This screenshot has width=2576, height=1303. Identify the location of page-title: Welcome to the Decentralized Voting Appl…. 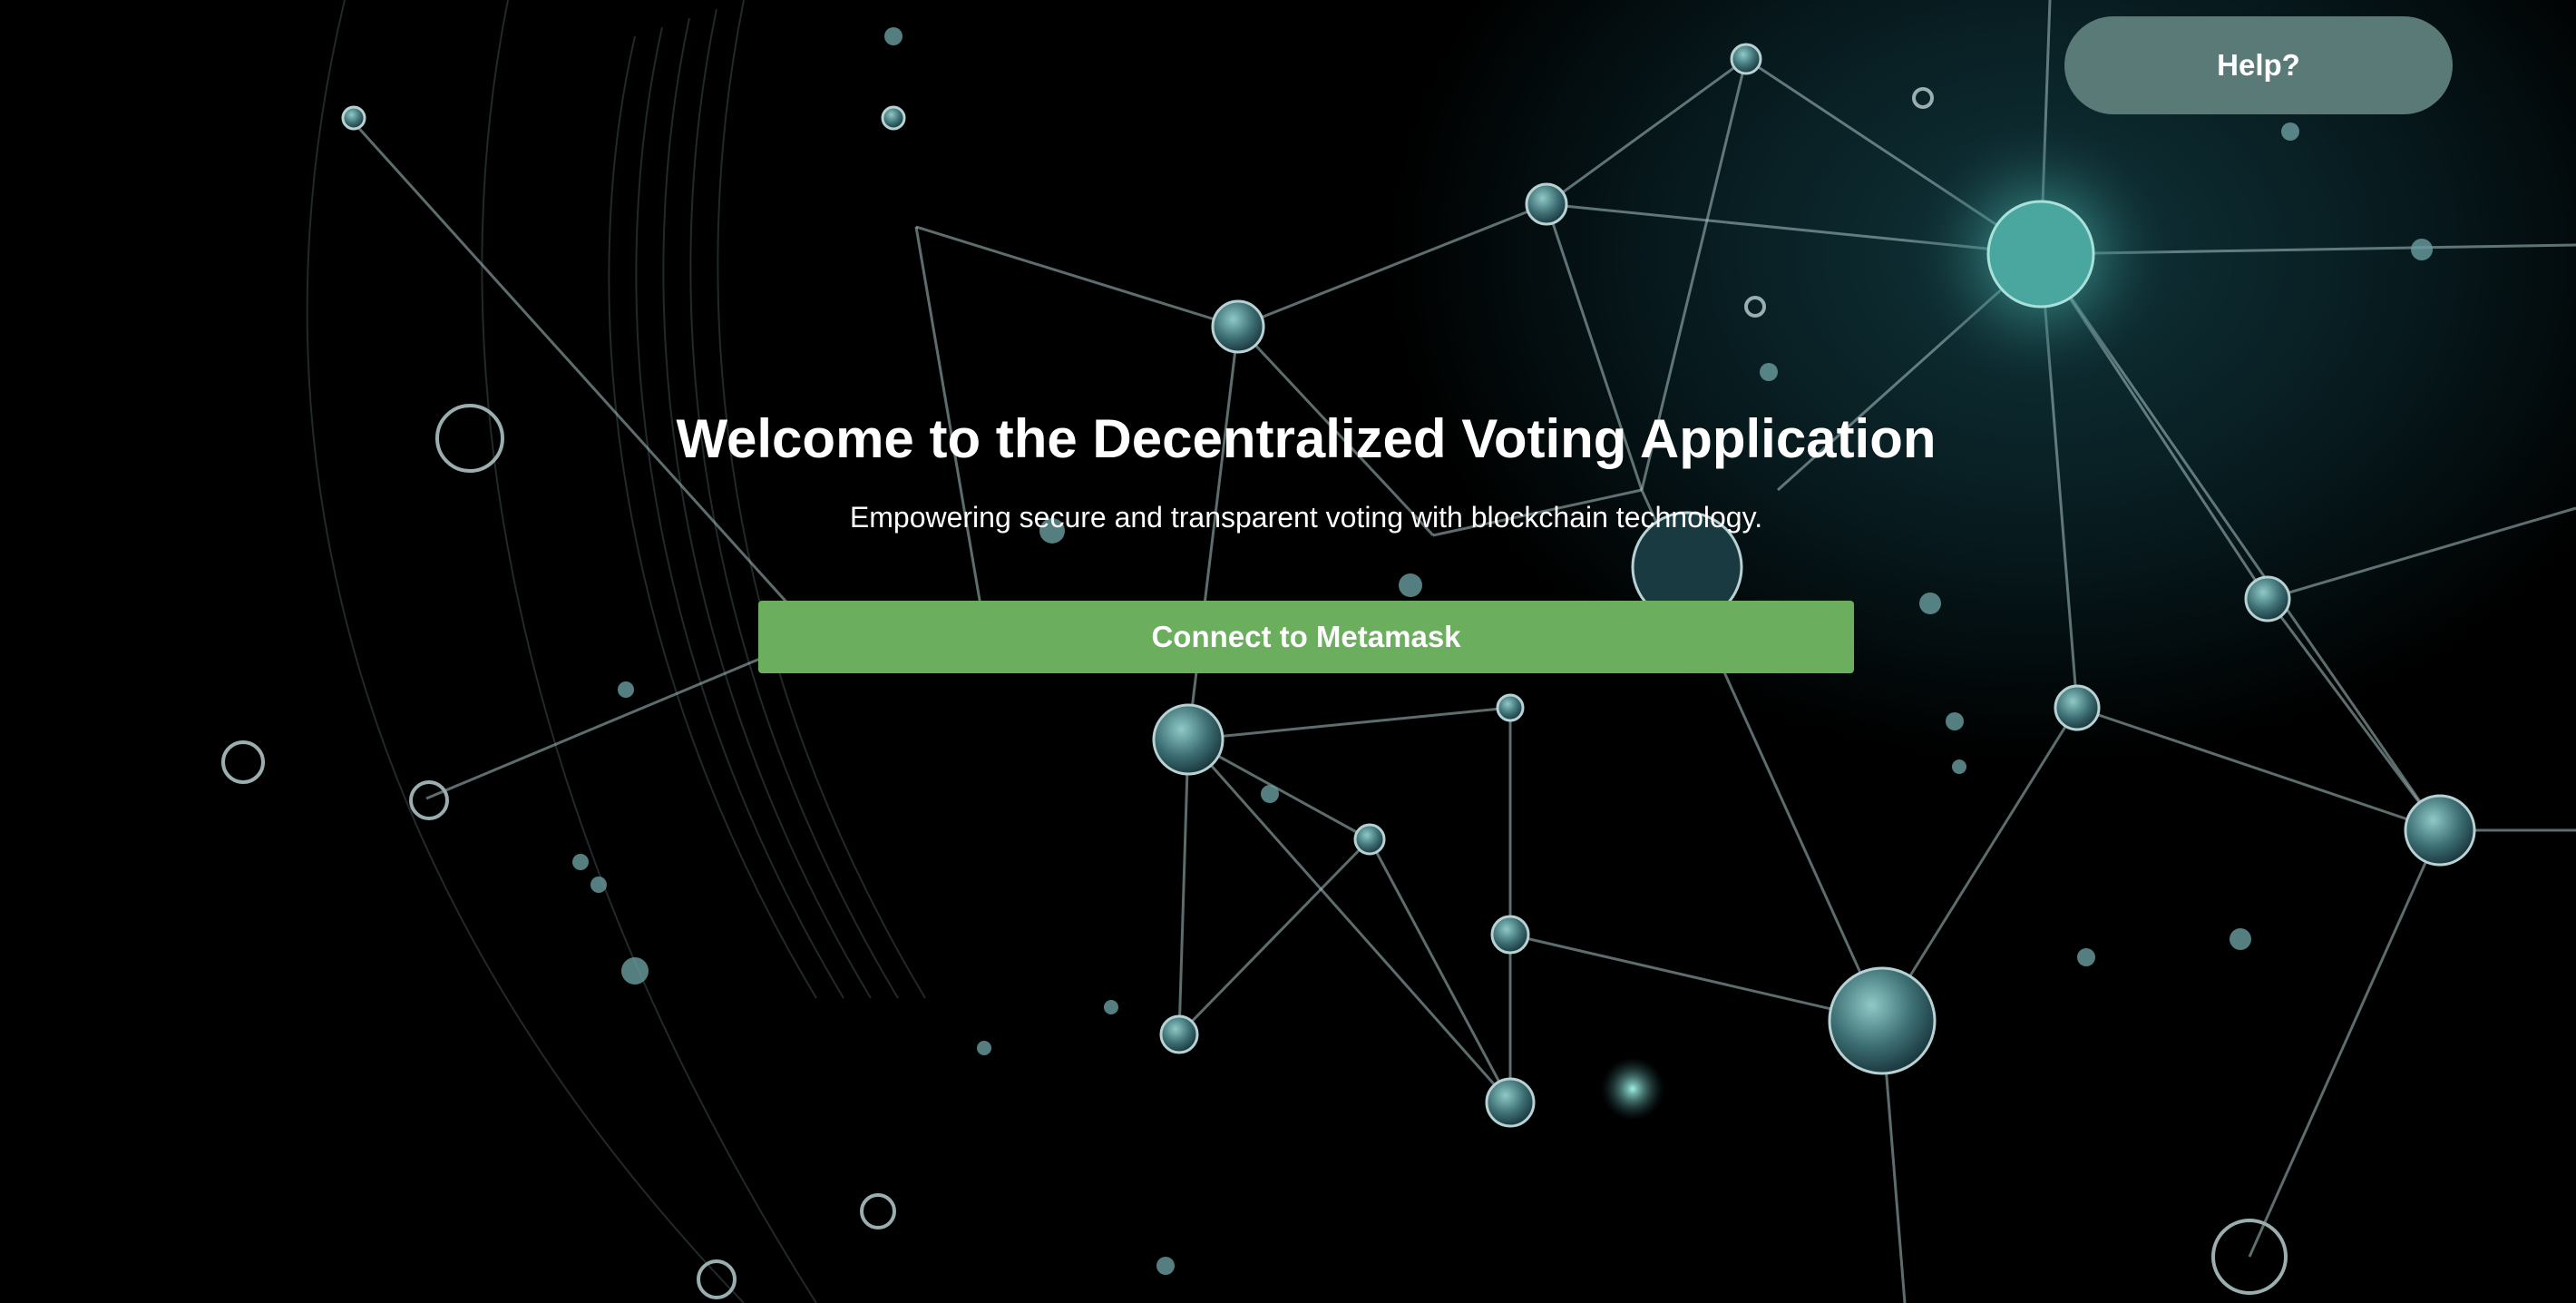
(1306, 438).